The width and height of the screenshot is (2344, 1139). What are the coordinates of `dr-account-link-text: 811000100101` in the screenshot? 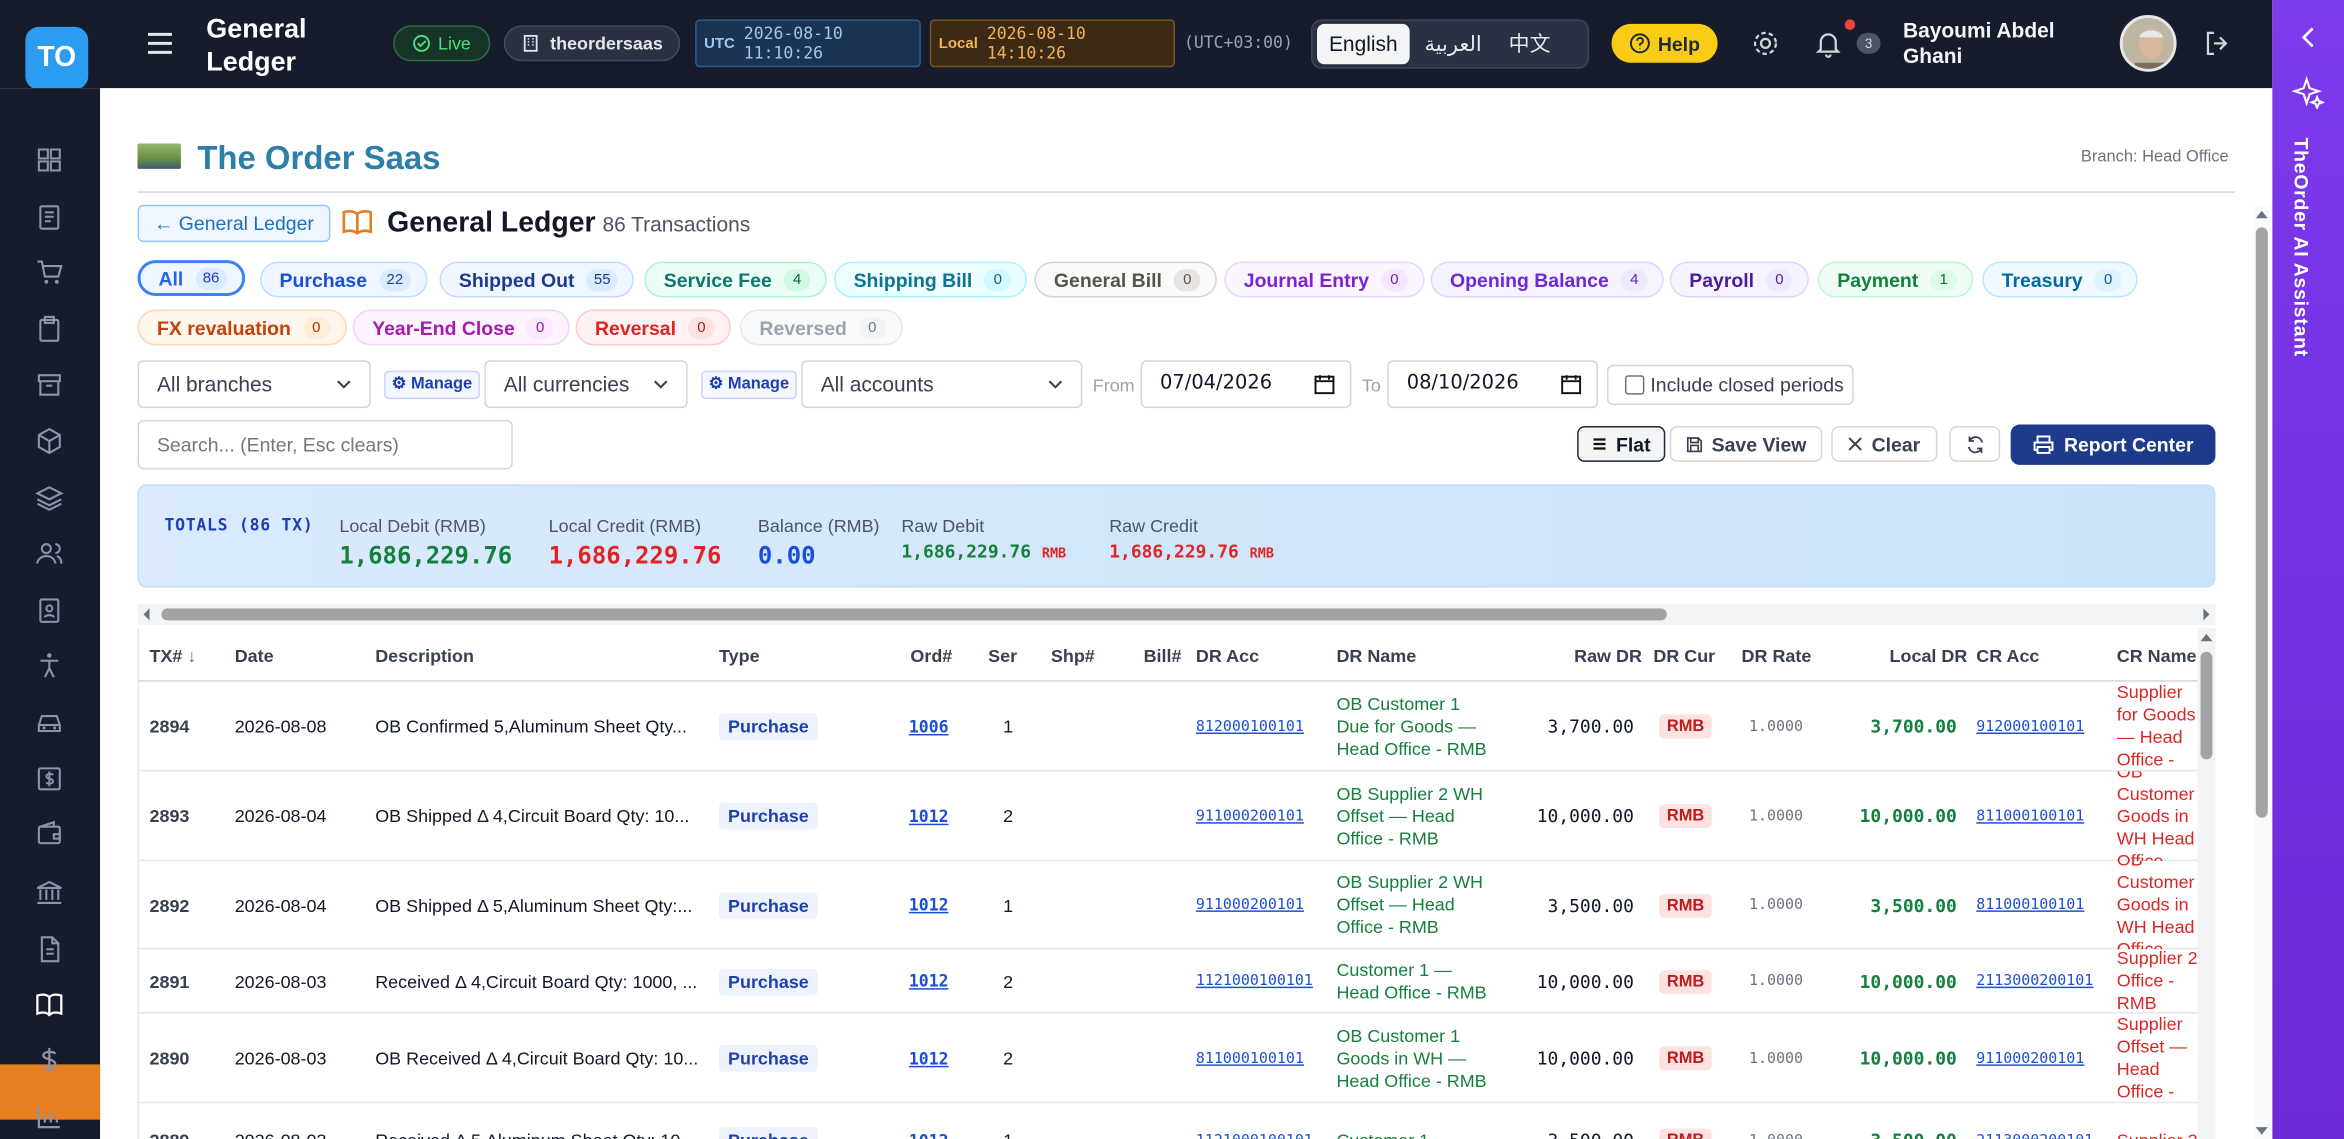 It's located at (1250, 1058).